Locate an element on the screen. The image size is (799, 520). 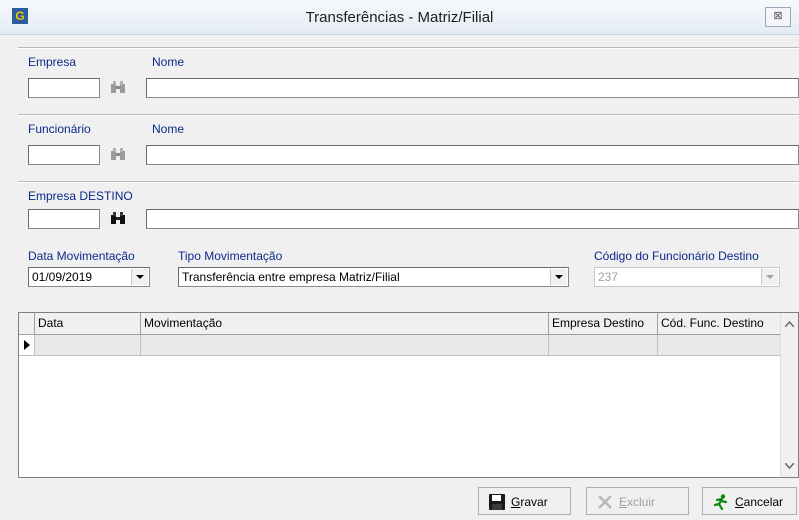
current-row-arrow-icon is located at coordinates (27, 345).